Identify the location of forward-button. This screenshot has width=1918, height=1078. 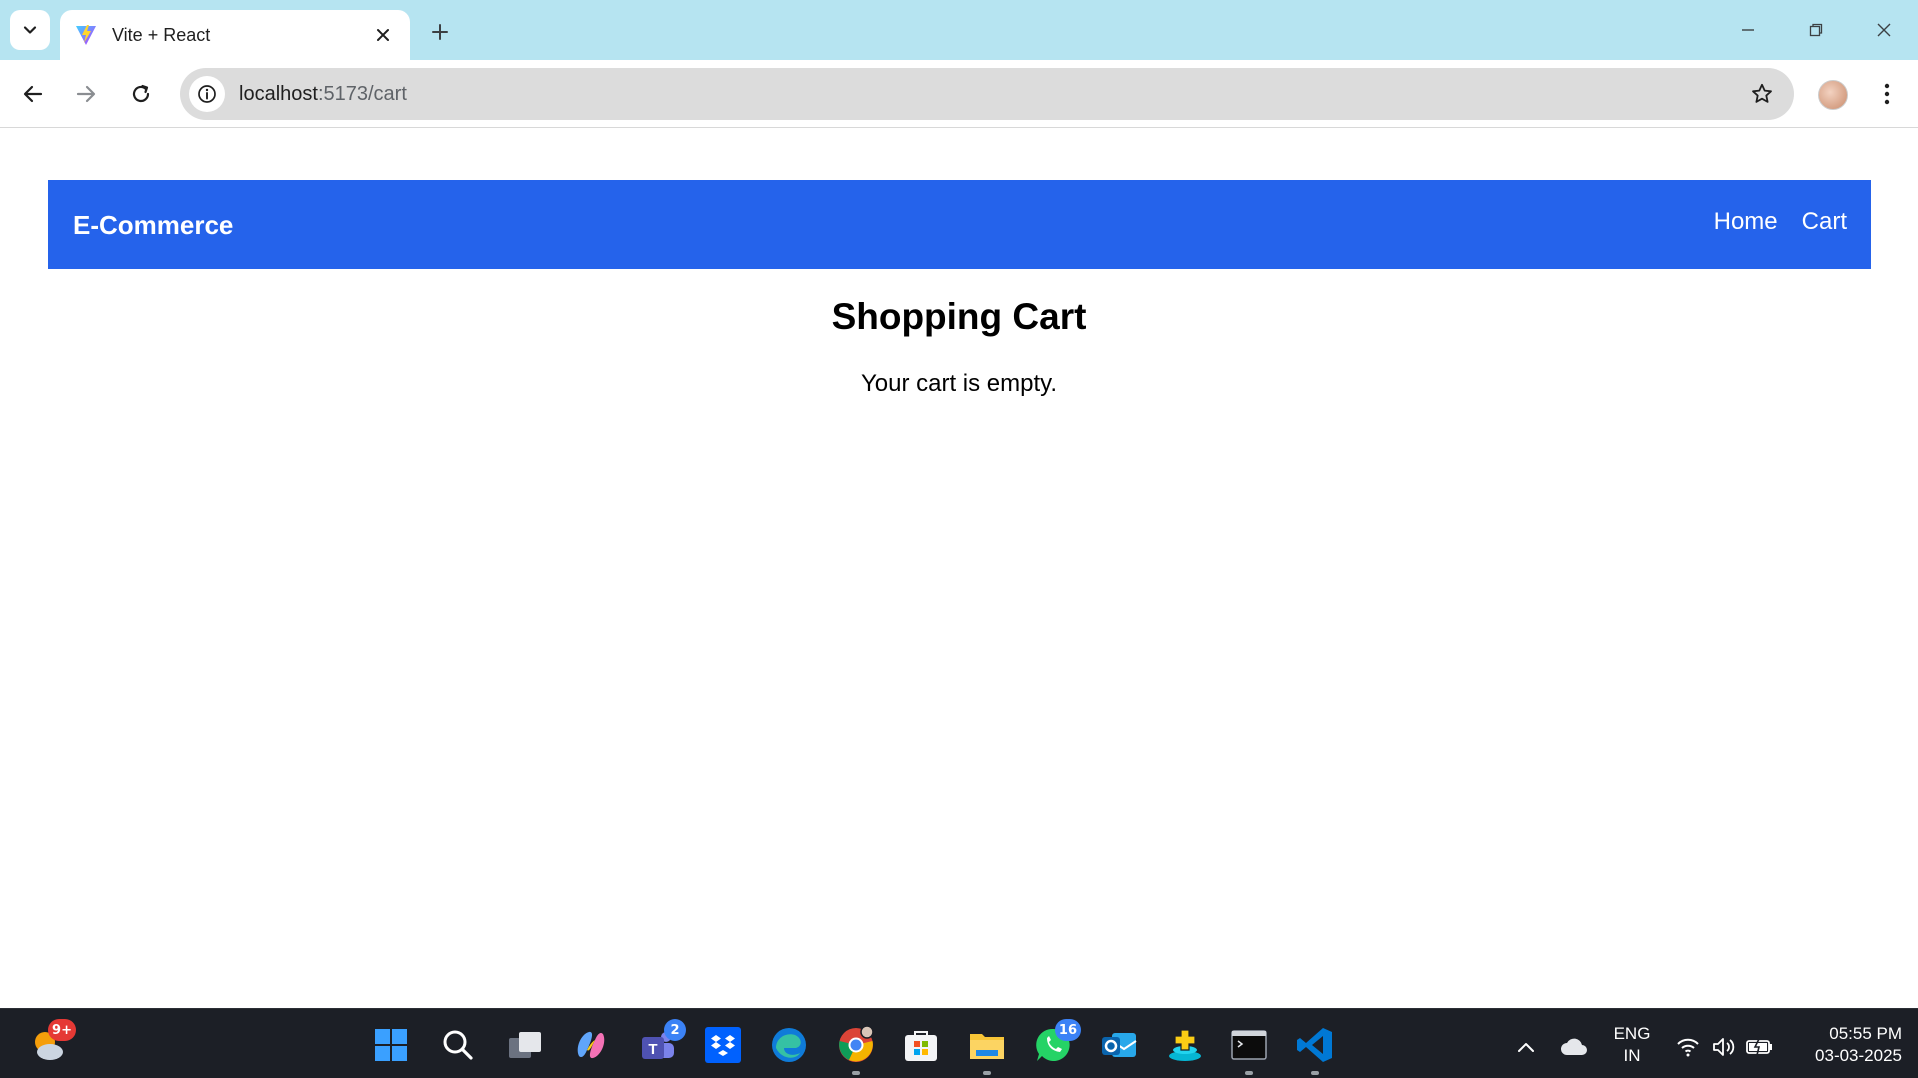
(86, 94).